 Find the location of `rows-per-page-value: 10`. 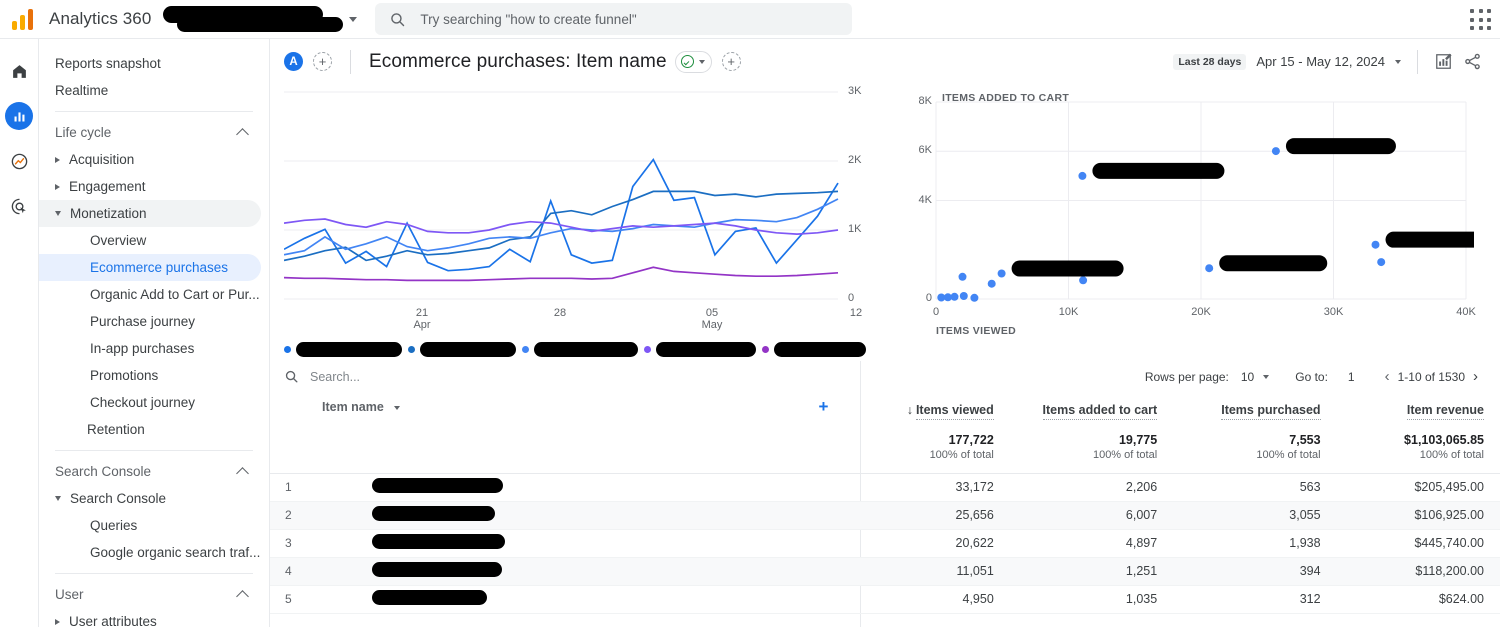

rows-per-page-value: 10 is located at coordinates (1247, 377).